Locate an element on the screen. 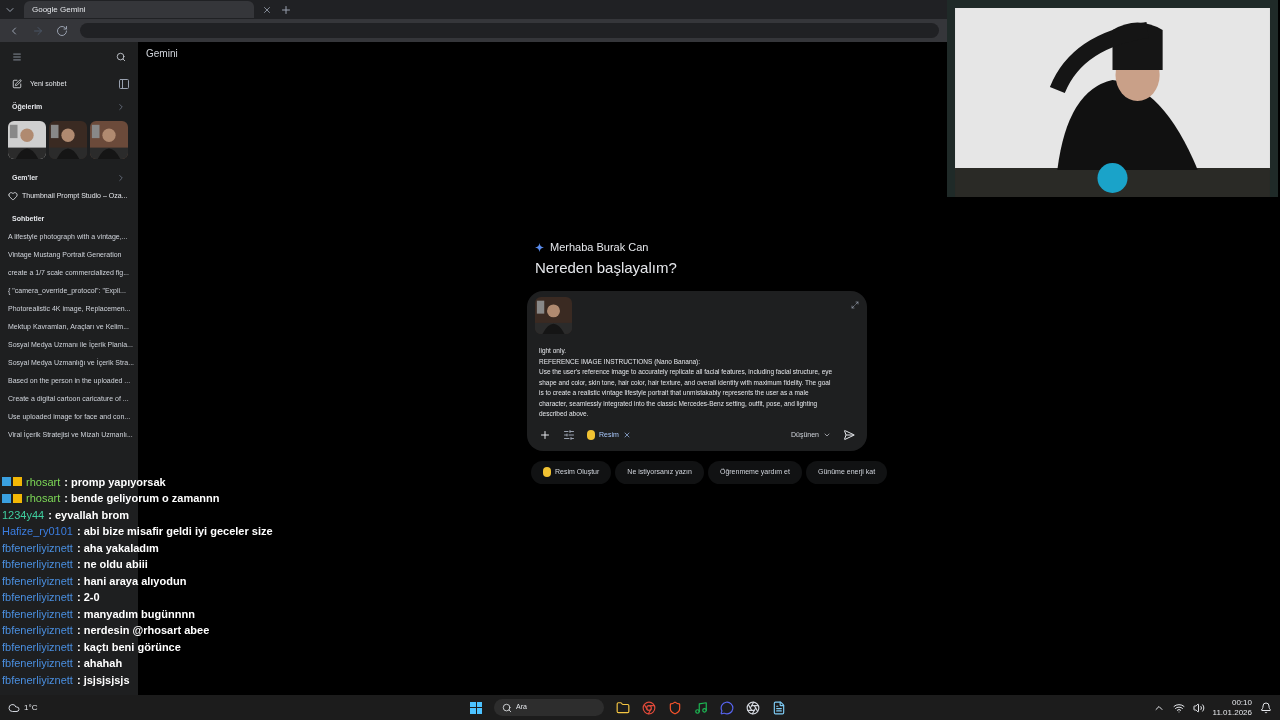 The image size is (1280, 720). reload-icon is located at coordinates (62, 30).